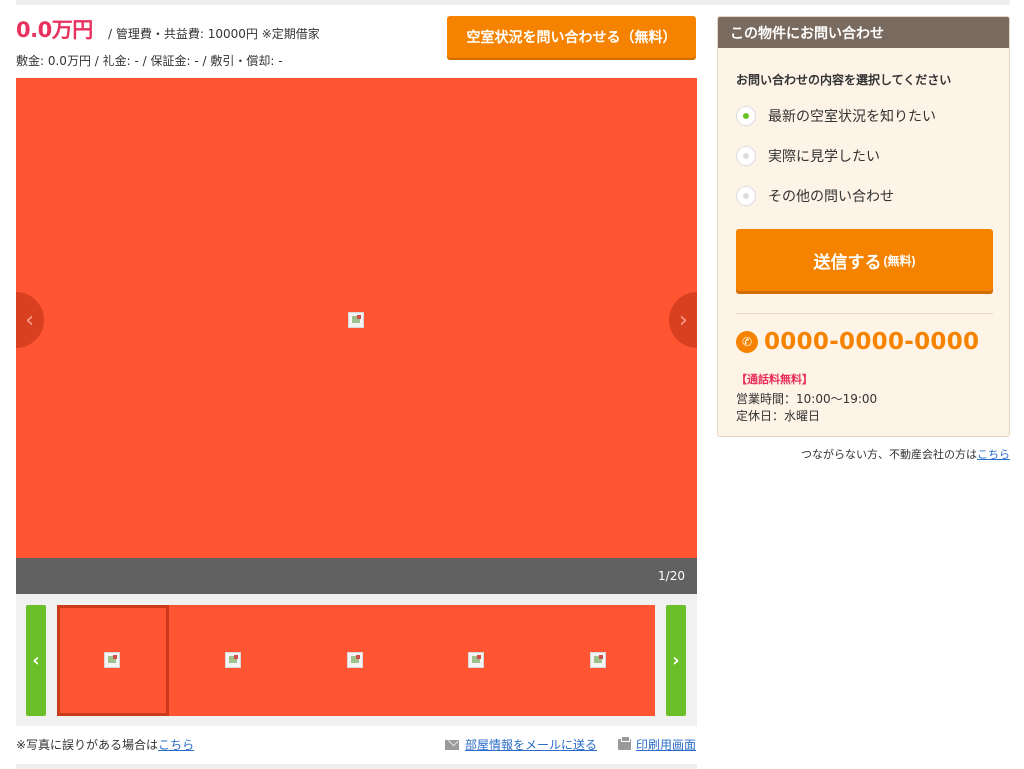 The image size is (1024, 769). I want to click on print-view-link: 印刷用画面, so click(666, 744).